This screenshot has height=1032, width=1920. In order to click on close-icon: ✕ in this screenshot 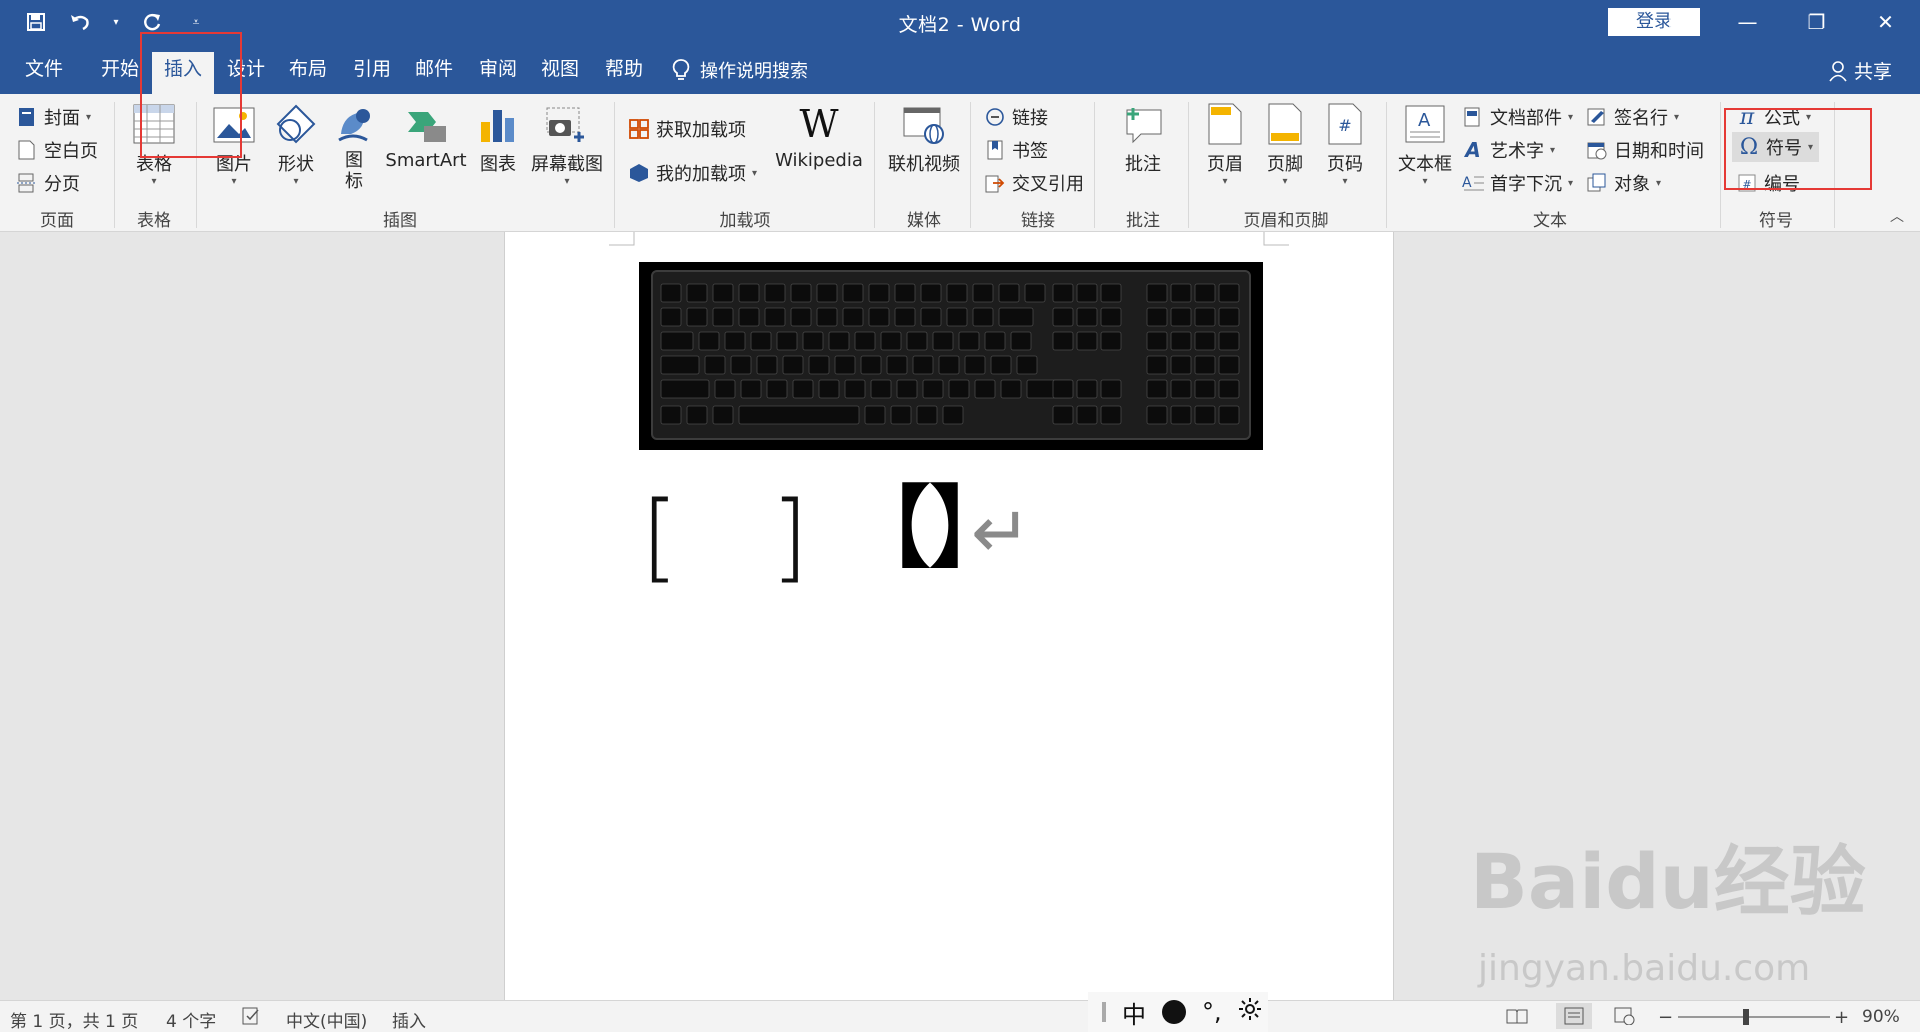, I will do `click(1885, 22)`.